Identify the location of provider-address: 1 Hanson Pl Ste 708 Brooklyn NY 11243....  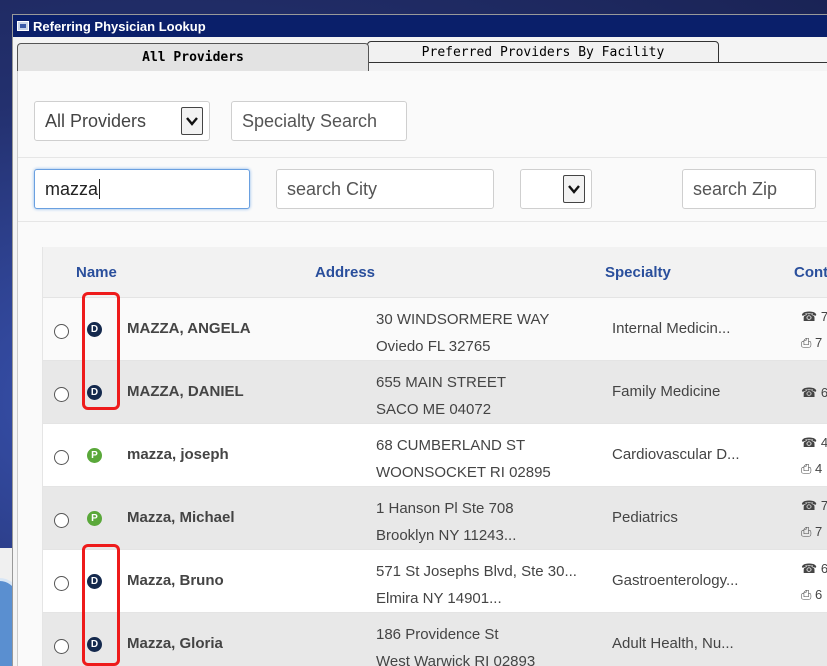
(446, 522).